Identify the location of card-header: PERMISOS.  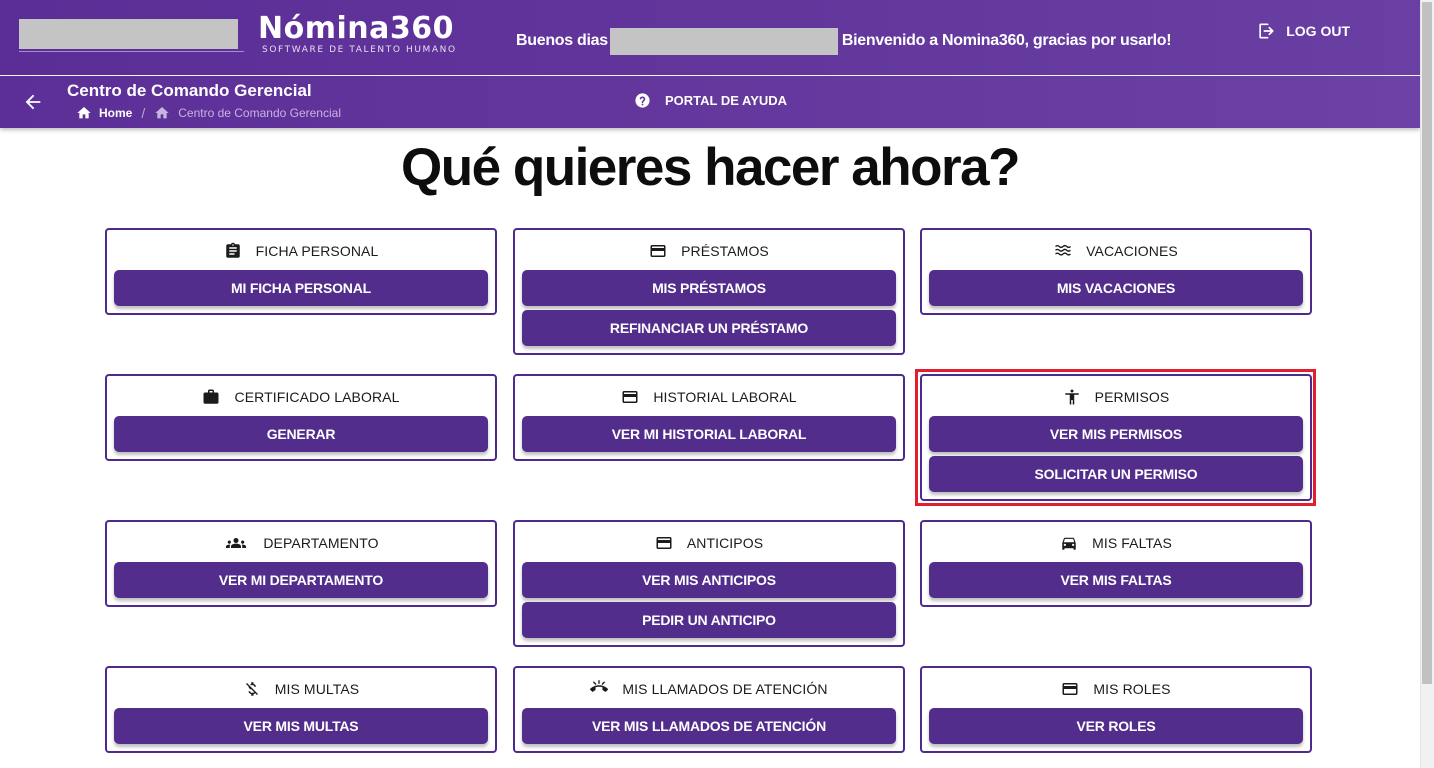
(1116, 397).